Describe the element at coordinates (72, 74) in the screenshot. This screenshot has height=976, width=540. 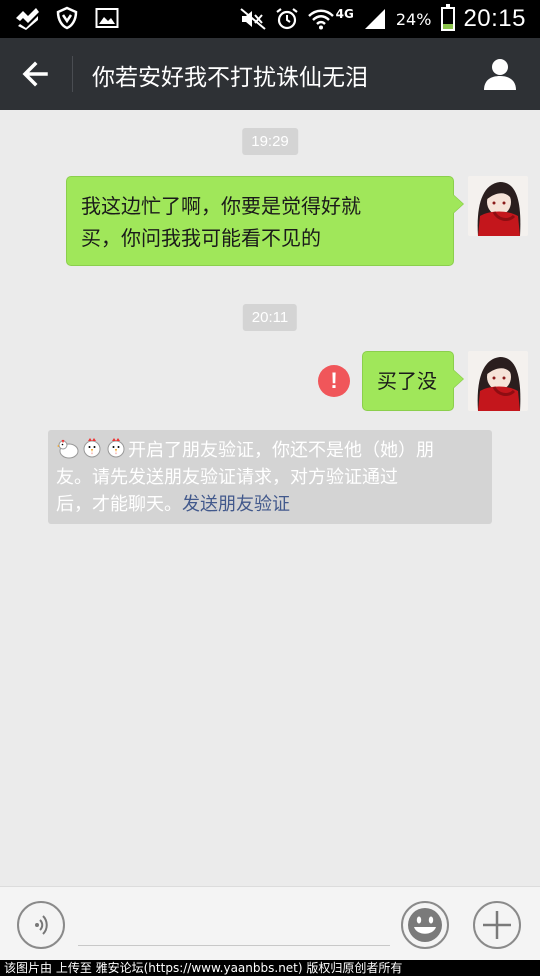
I see `header-divider` at that location.